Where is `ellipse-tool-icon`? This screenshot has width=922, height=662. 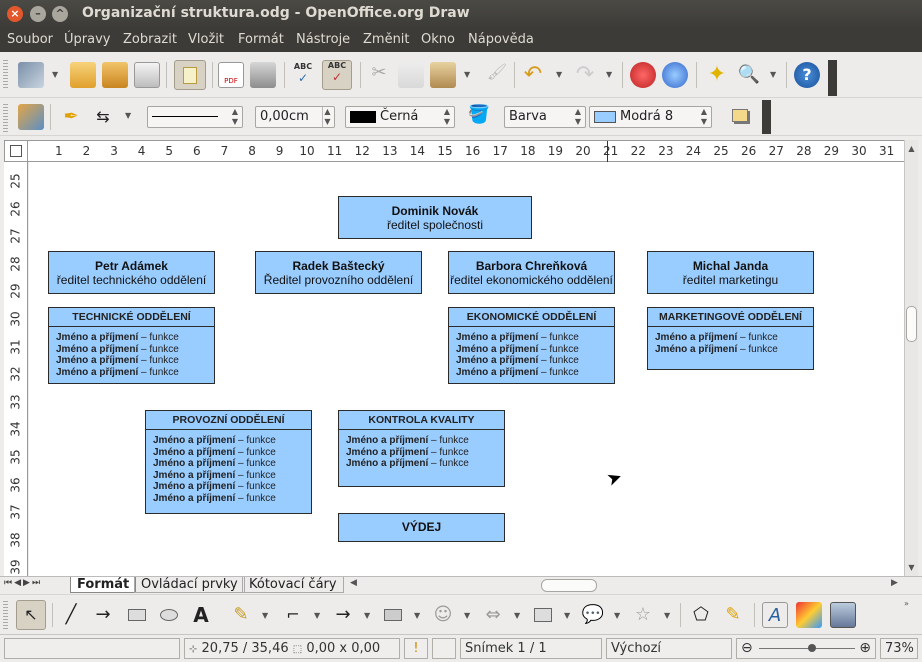 ellipse-tool-icon is located at coordinates (169, 615).